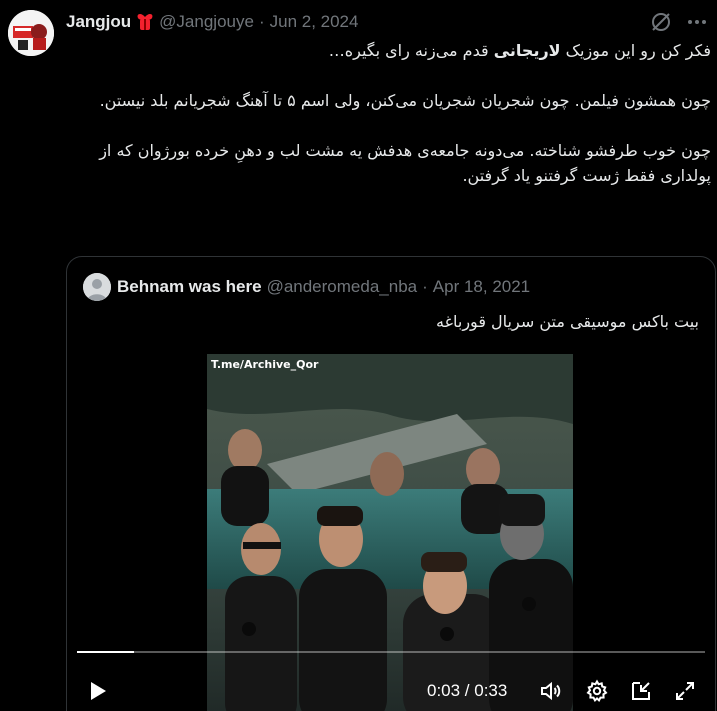 Image resolution: width=717 pixels, height=711 pixels. I want to click on settings-gear-icon, so click(597, 691).